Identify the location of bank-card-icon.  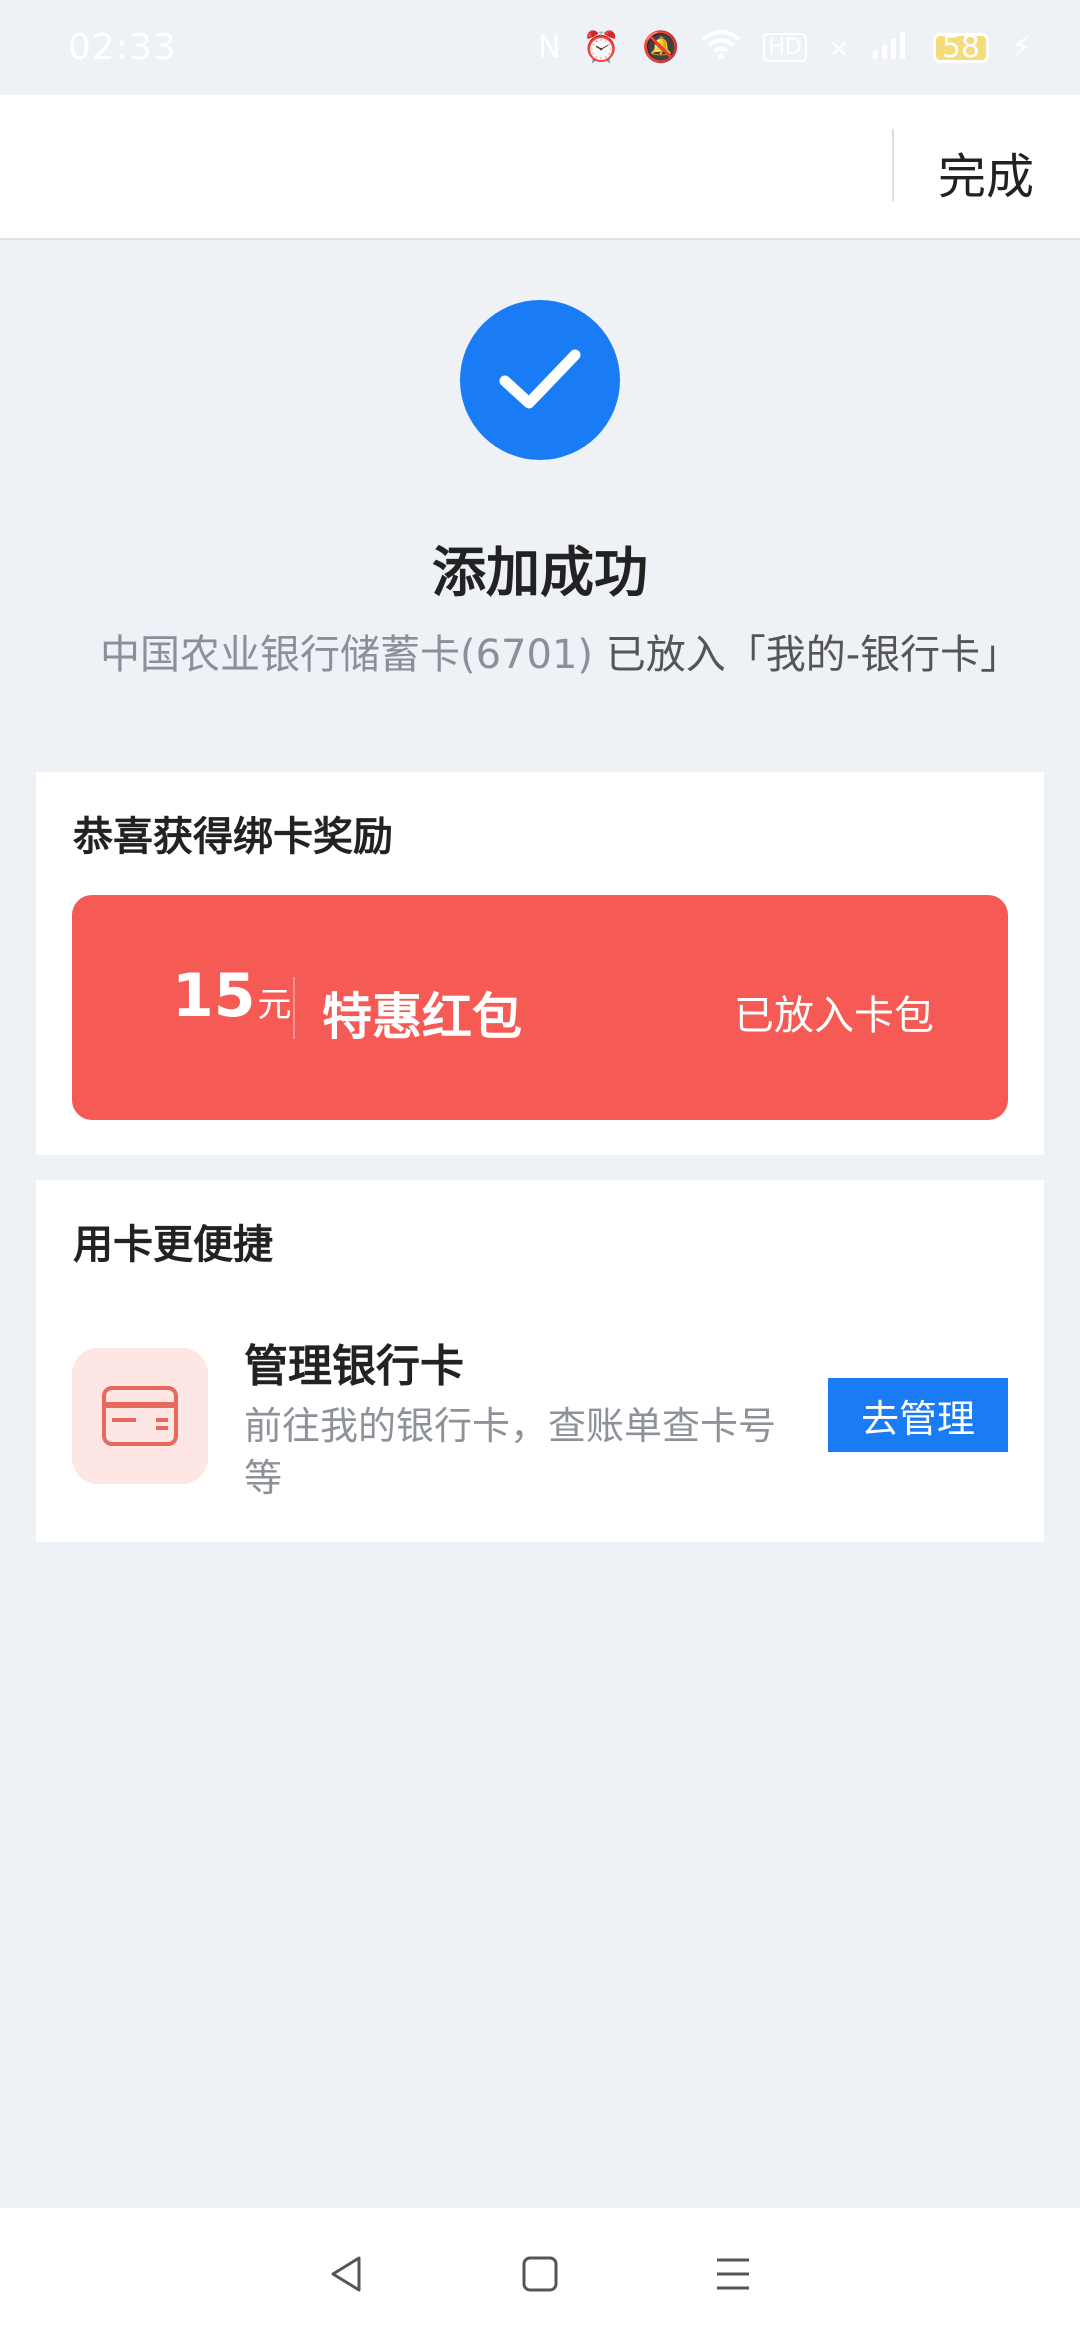
(140, 1416).